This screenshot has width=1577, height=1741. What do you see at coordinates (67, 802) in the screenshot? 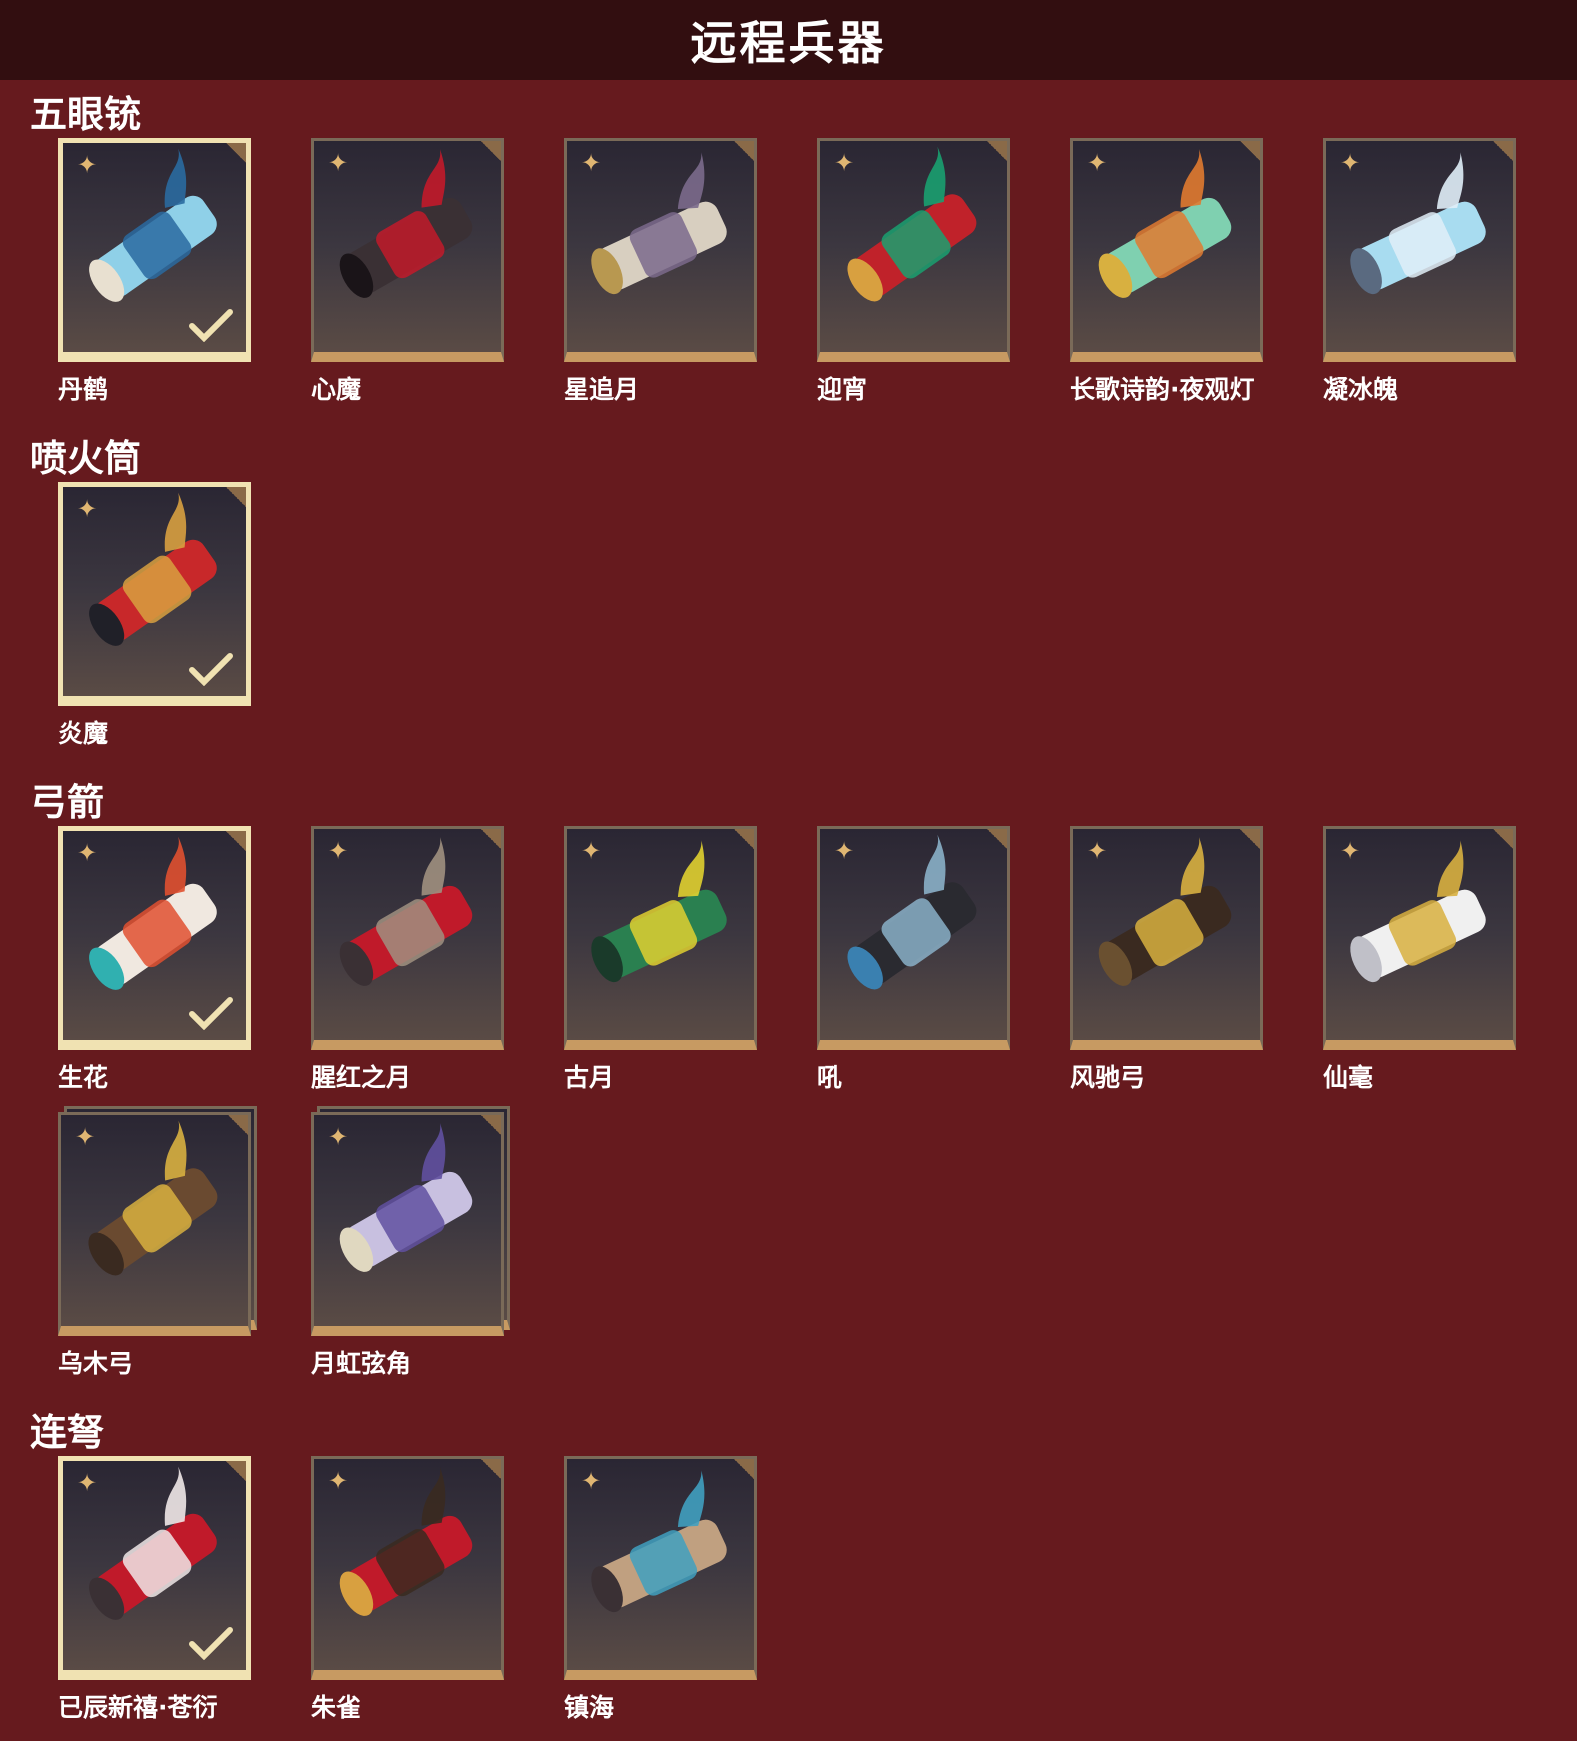
I see `section-title: 弓箭` at bounding box center [67, 802].